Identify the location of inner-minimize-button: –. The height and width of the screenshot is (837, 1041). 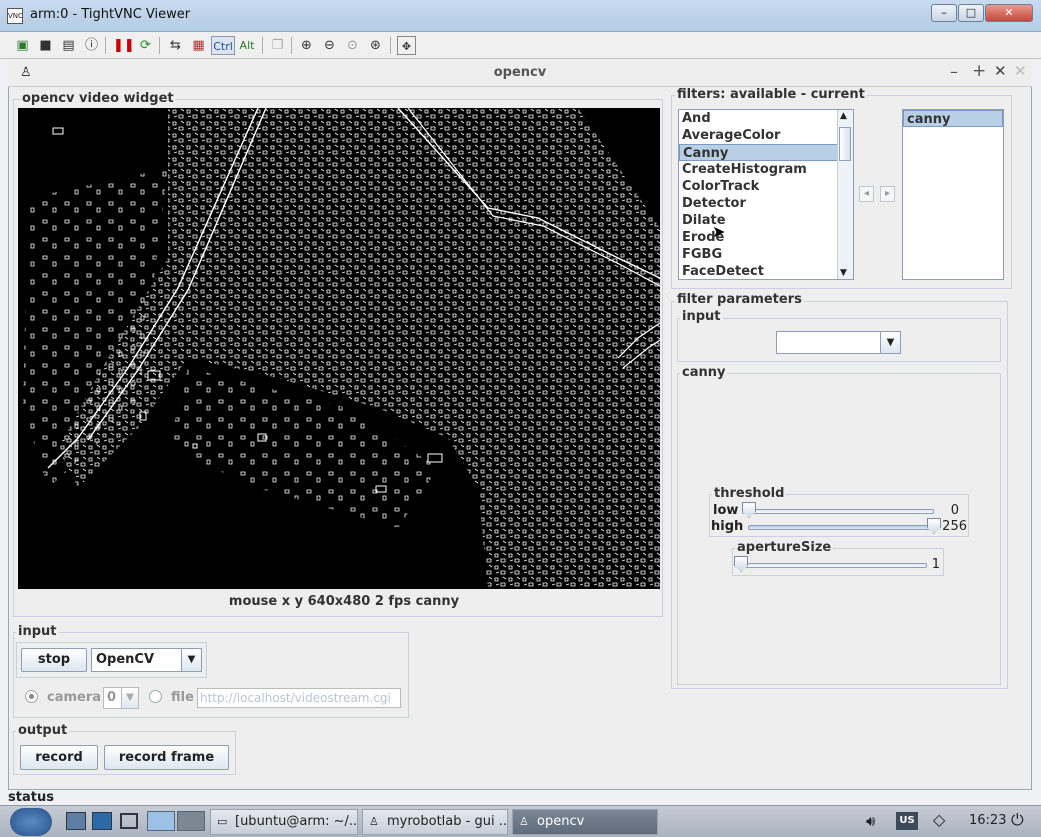
(954, 71).